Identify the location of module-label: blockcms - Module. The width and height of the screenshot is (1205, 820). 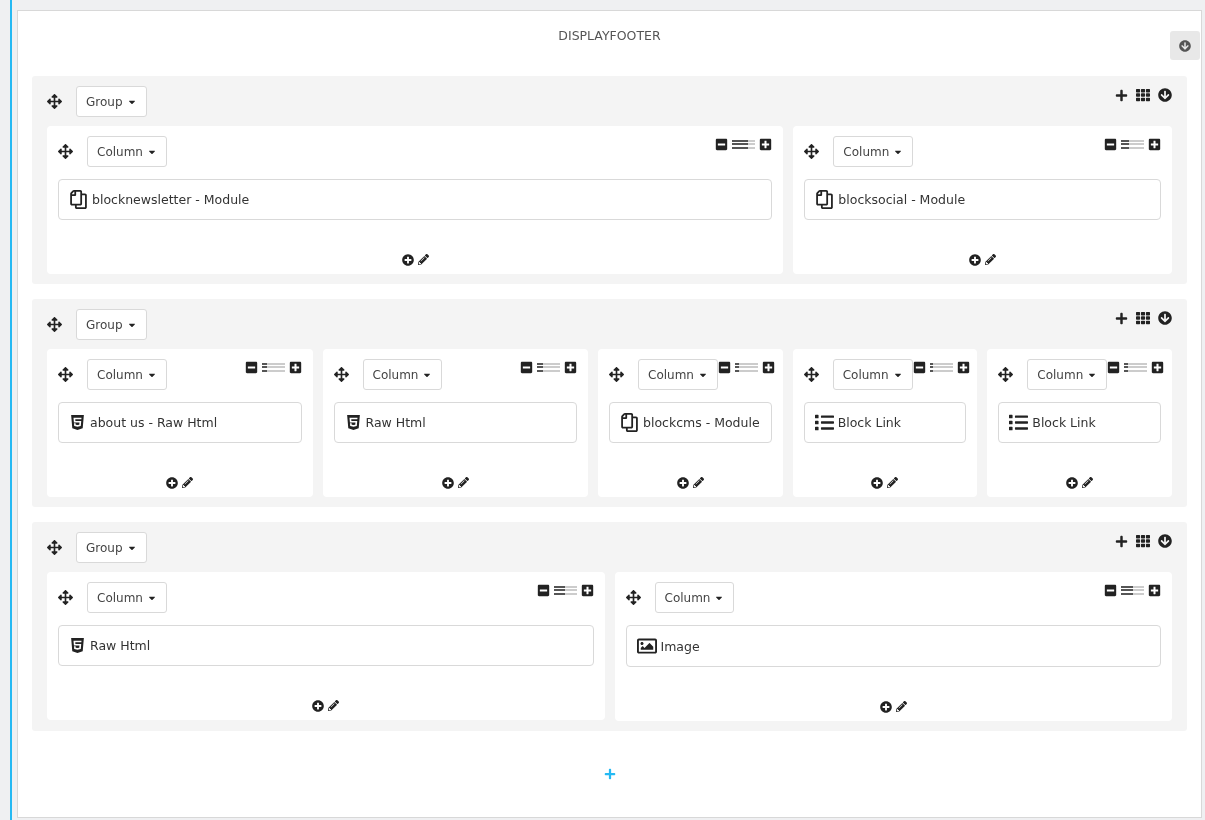
(701, 422).